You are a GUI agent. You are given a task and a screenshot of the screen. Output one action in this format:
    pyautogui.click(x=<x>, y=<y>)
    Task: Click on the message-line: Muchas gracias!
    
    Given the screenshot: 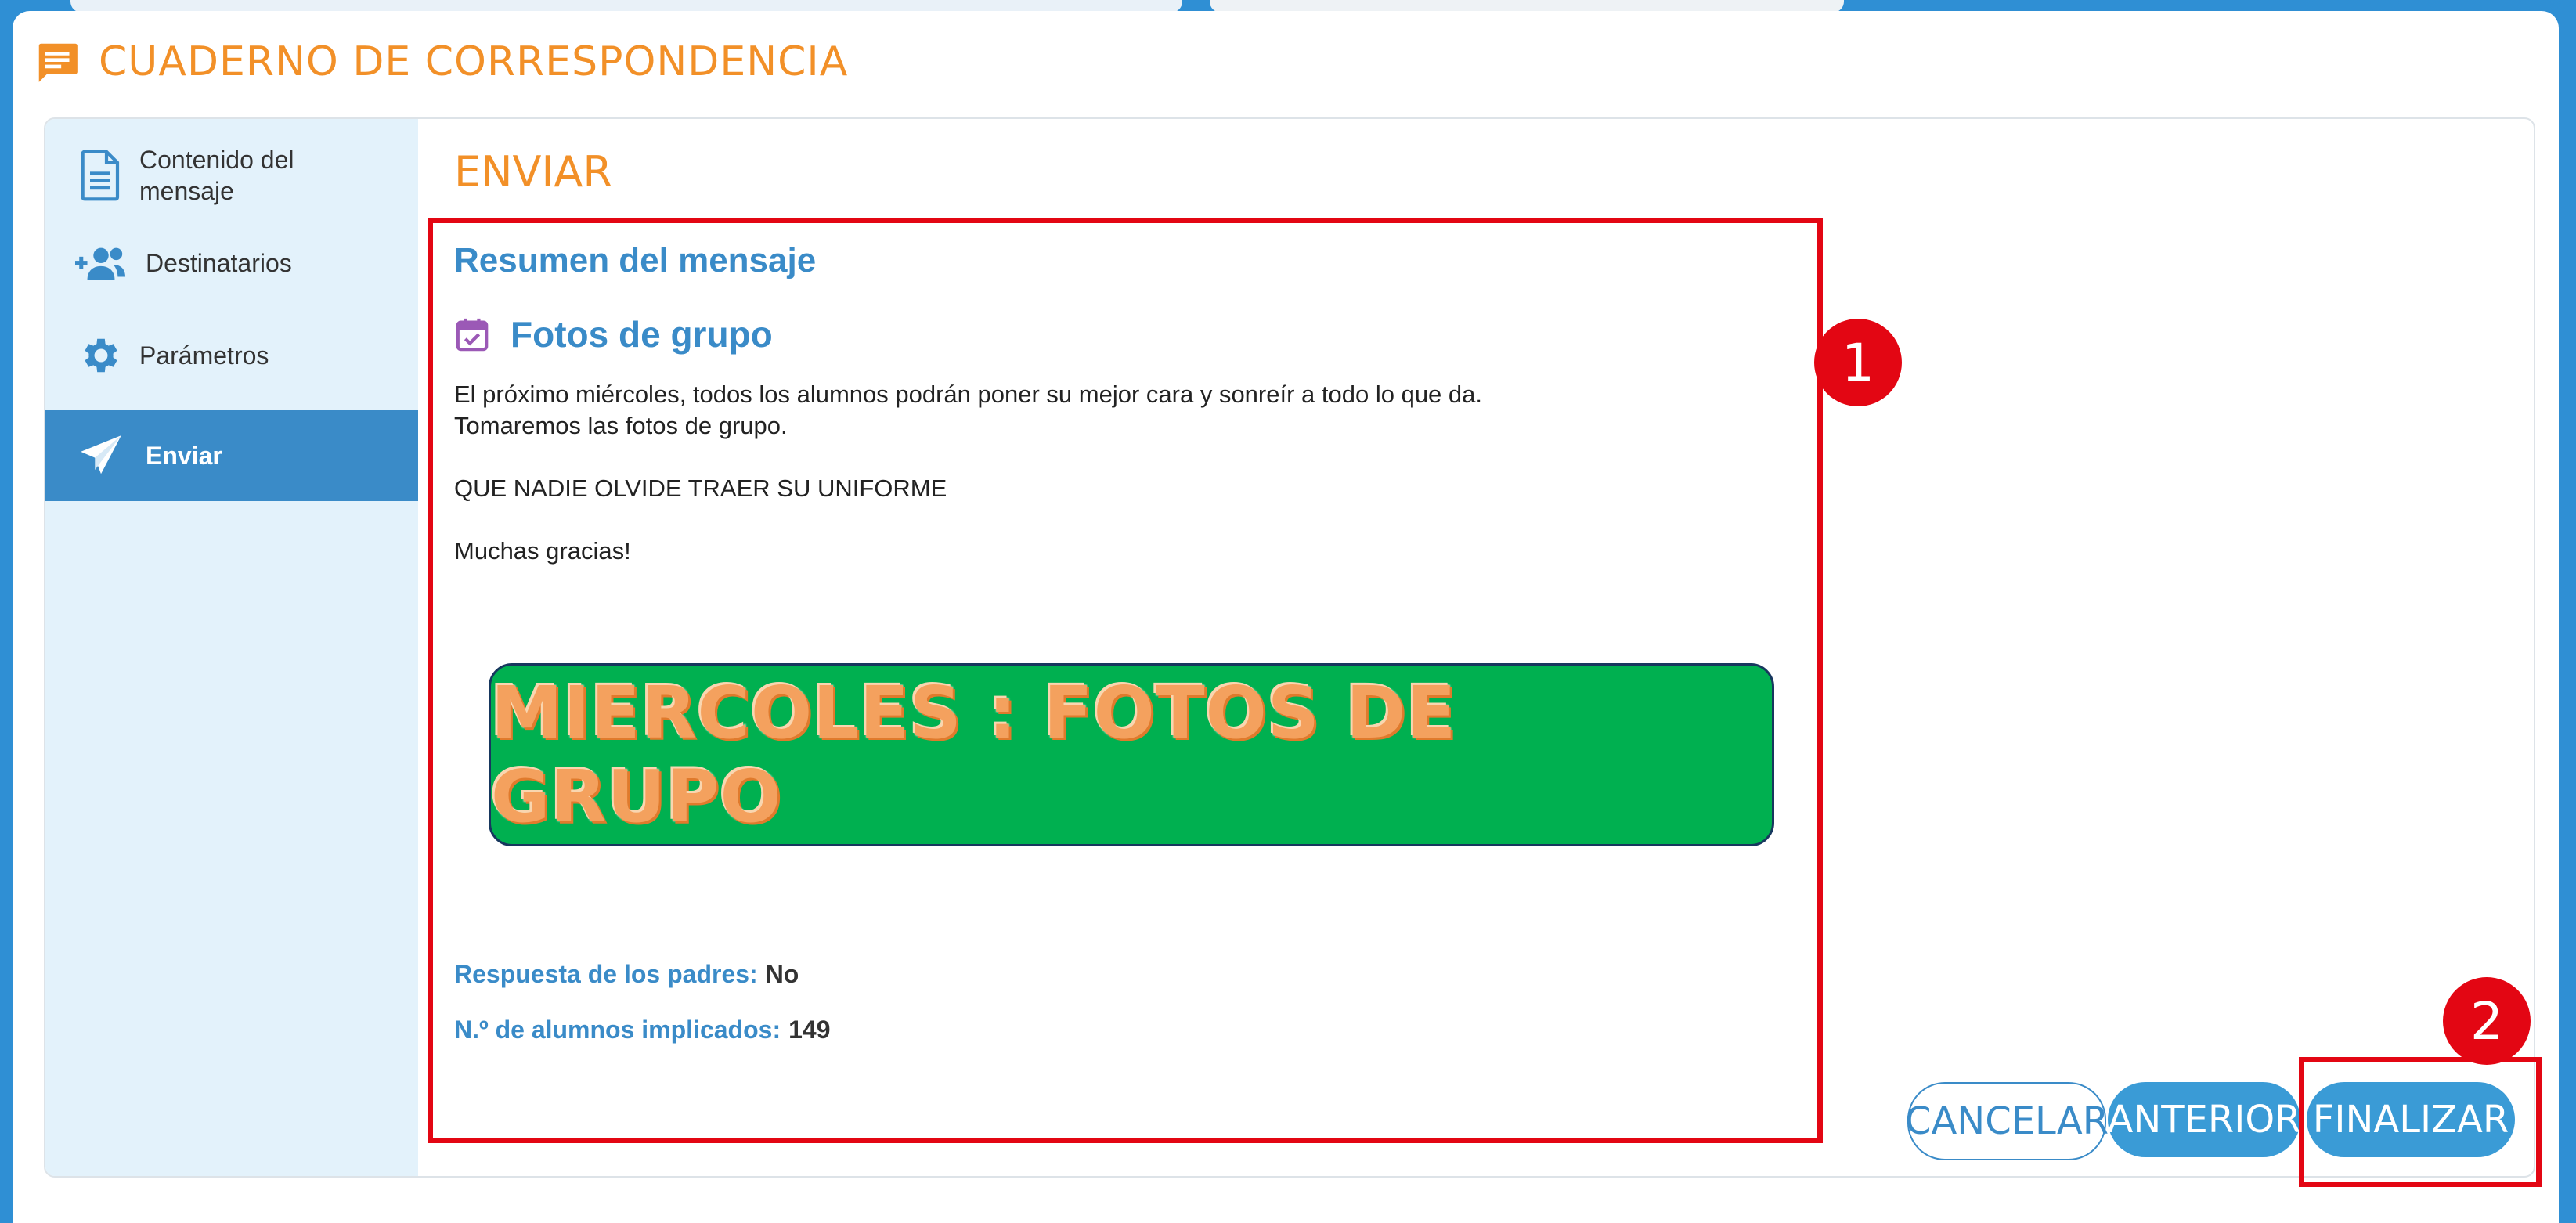 What is the action you would take?
    pyautogui.click(x=542, y=551)
    